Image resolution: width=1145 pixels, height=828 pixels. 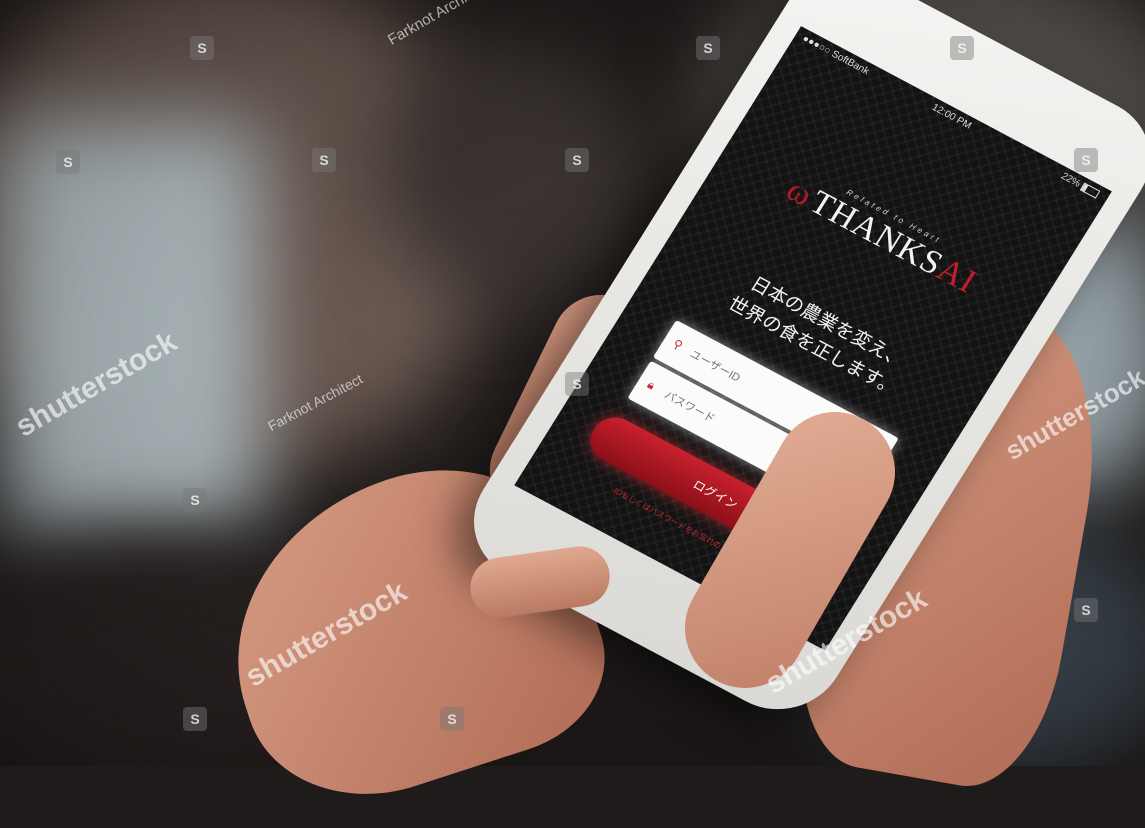 What do you see at coordinates (894, 216) in the screenshot?
I see `logo-tagline: Related to Heart` at bounding box center [894, 216].